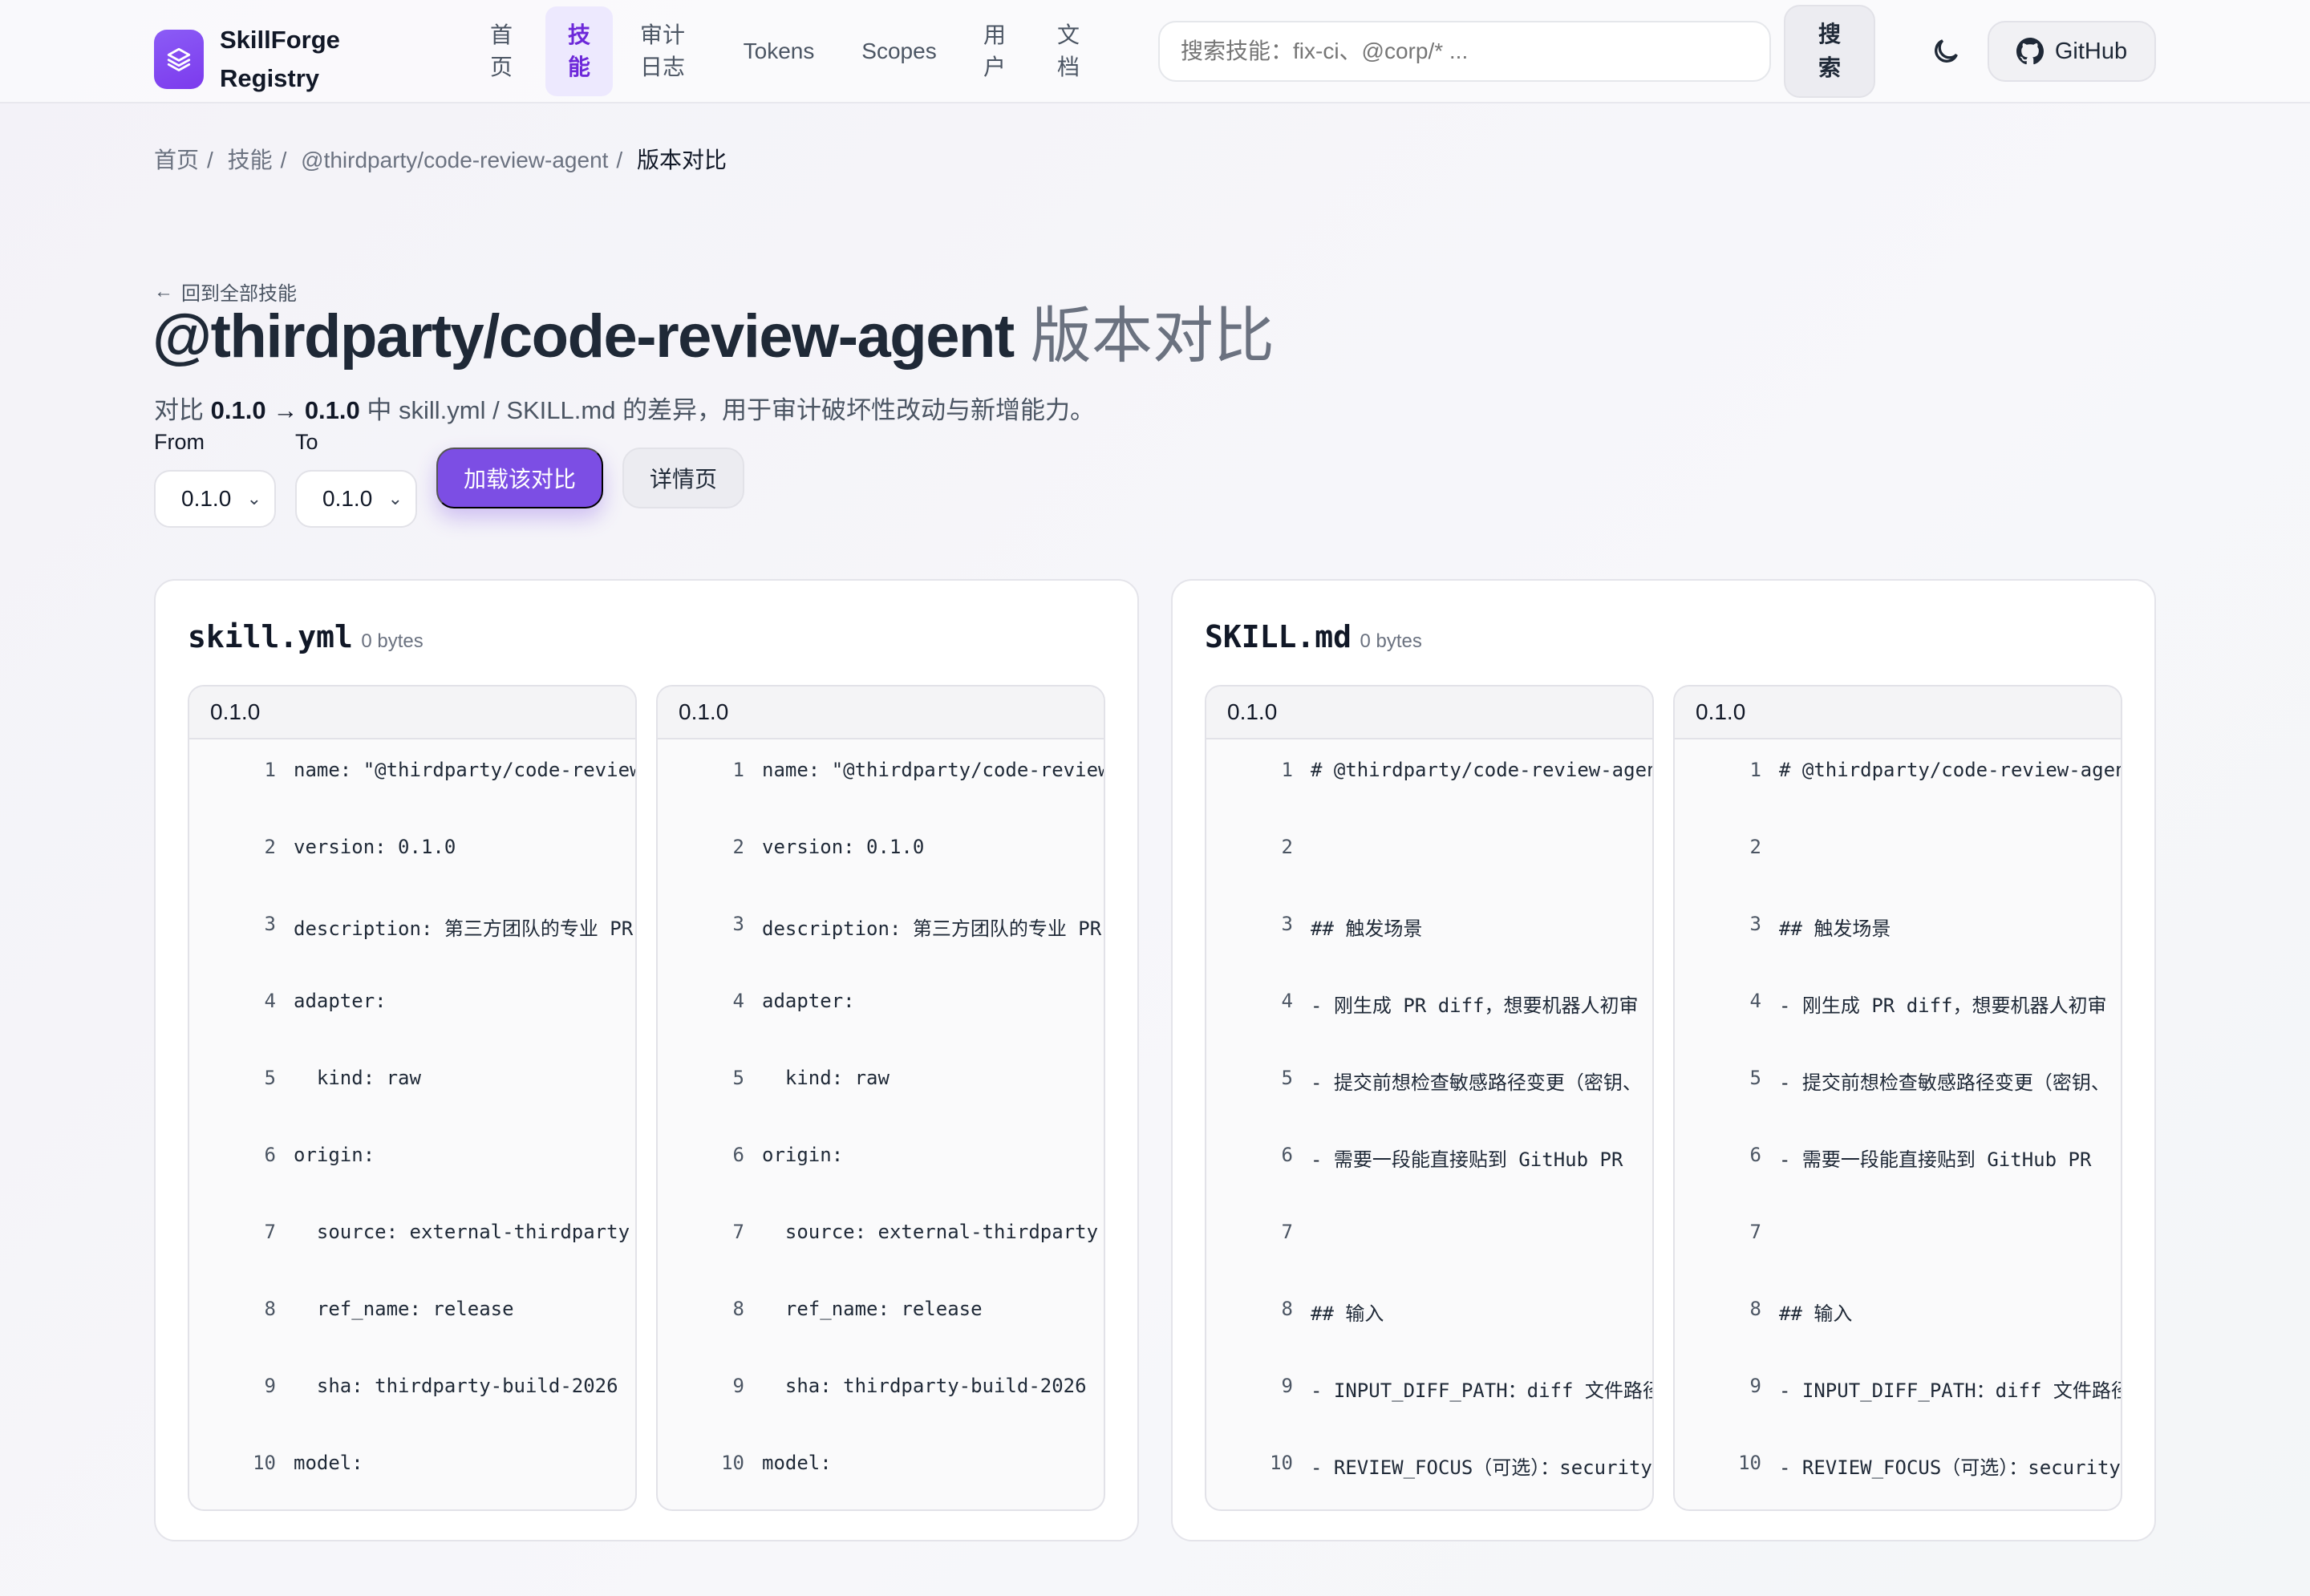  What do you see at coordinates (900, 51) in the screenshot?
I see `nav-item-scopes: Scopes` at bounding box center [900, 51].